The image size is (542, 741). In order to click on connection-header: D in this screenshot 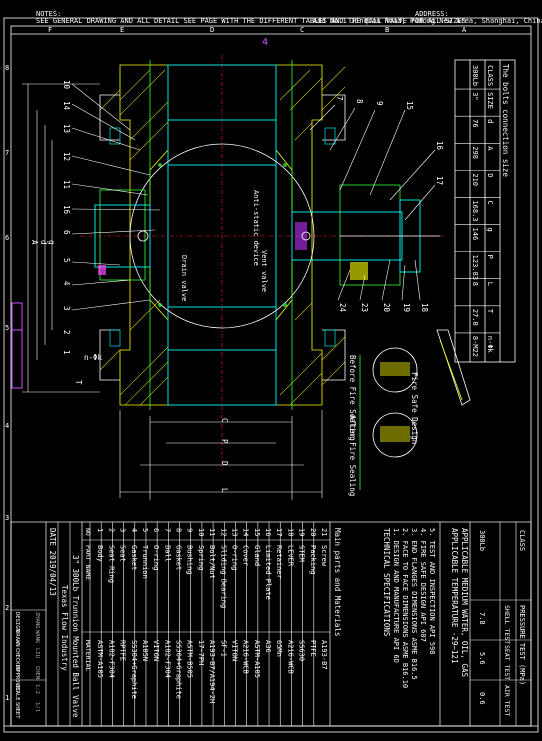, I will do `click(490, 175)`.